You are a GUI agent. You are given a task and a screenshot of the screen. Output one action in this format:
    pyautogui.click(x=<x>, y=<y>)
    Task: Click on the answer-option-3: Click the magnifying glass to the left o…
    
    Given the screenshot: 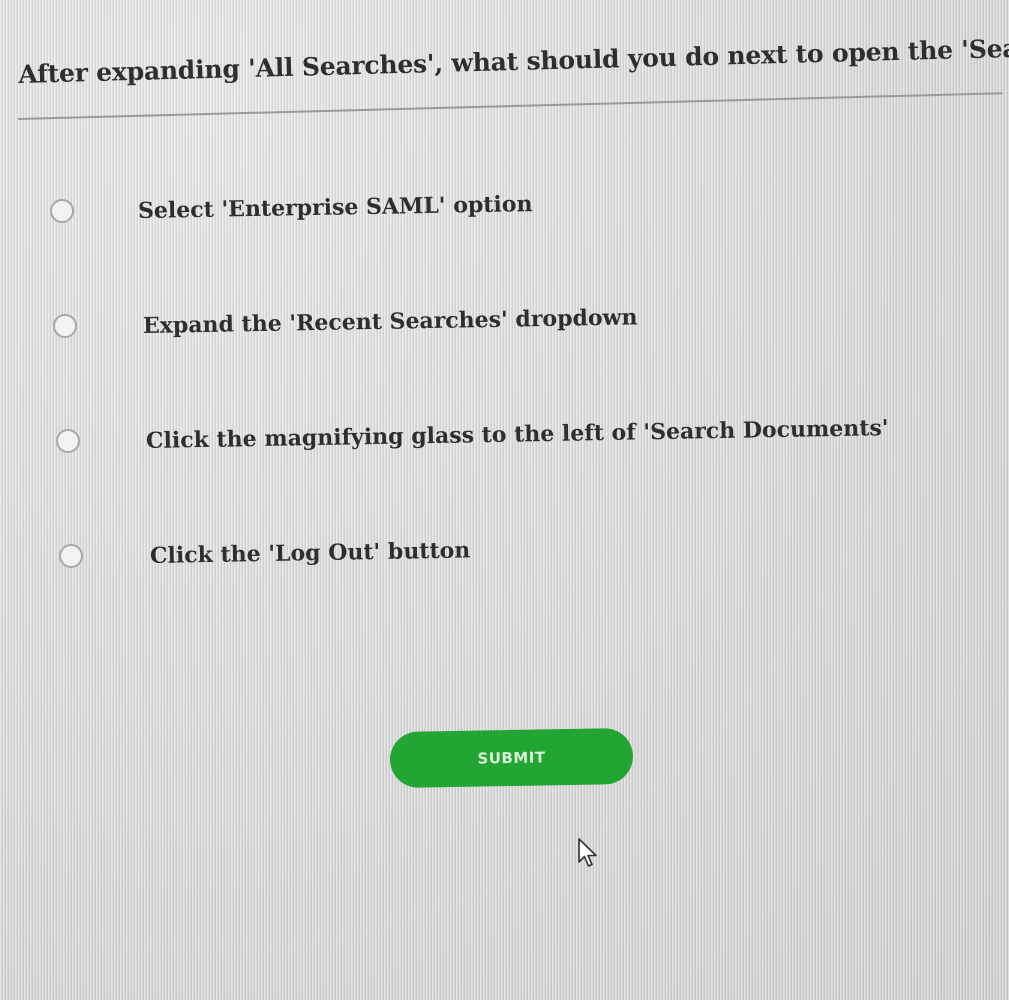 What is the action you would take?
    pyautogui.click(x=472, y=434)
    